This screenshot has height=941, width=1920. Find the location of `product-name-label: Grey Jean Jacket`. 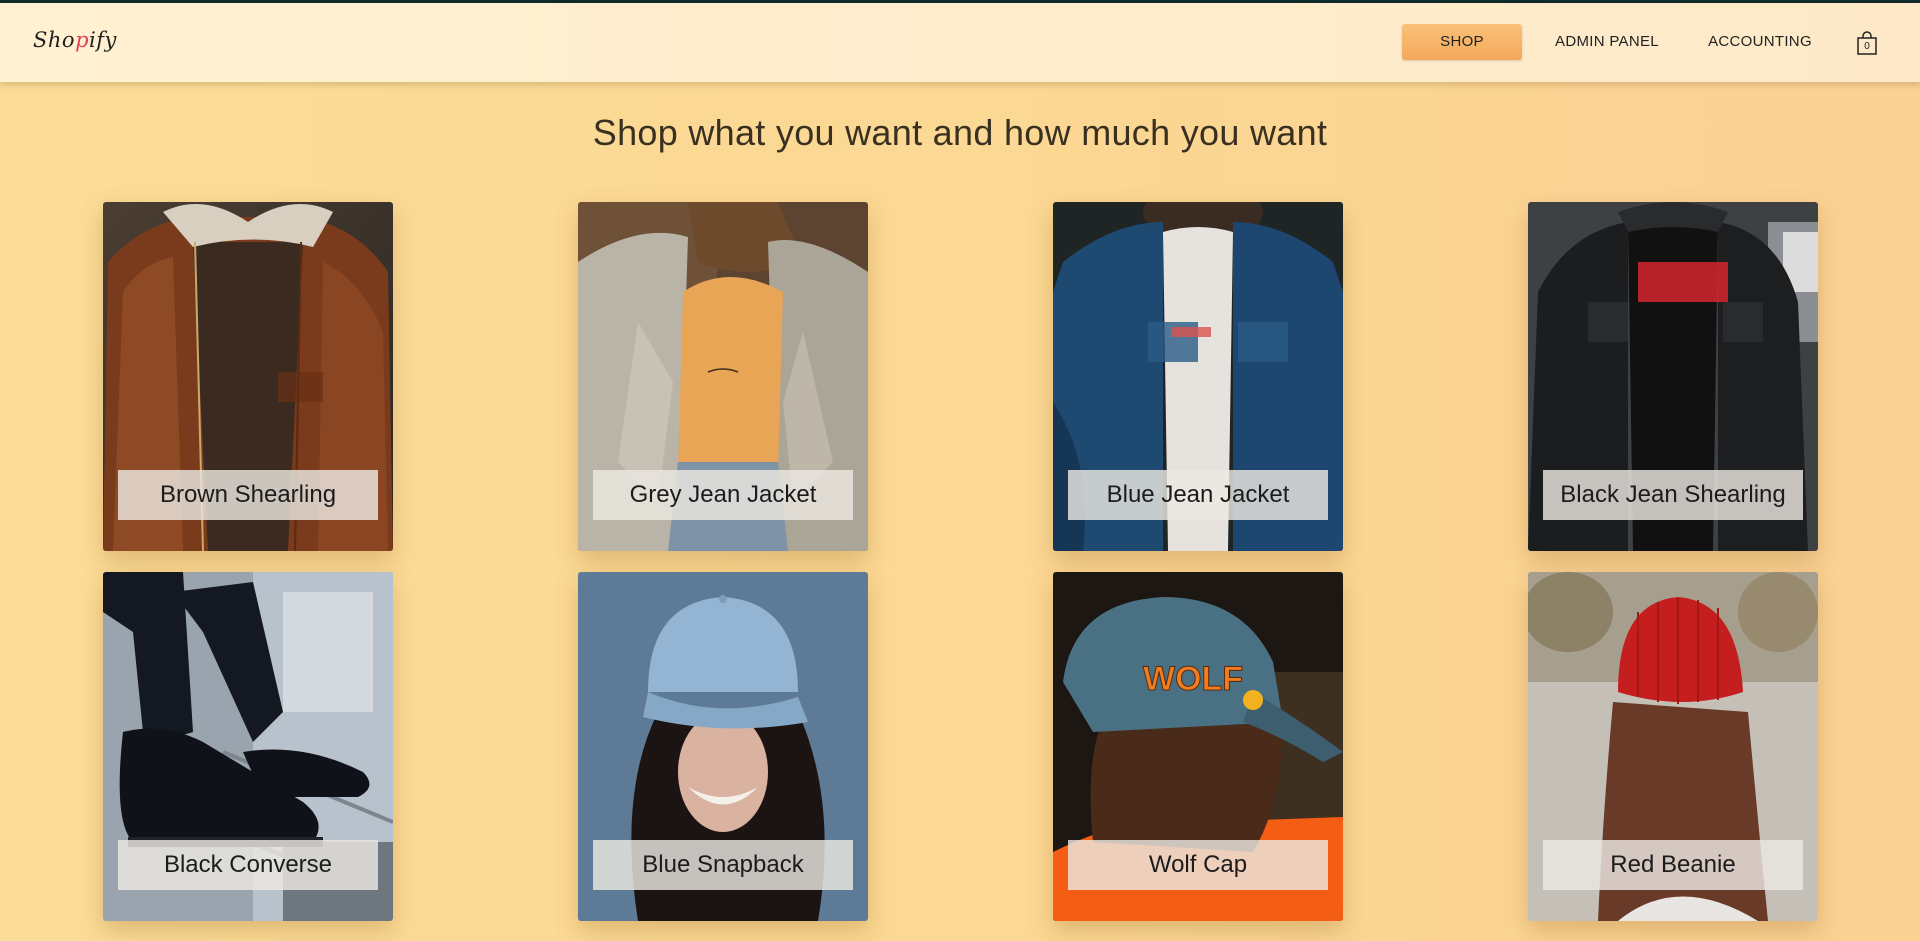

product-name-label: Grey Jean Jacket is located at coordinates (723, 495).